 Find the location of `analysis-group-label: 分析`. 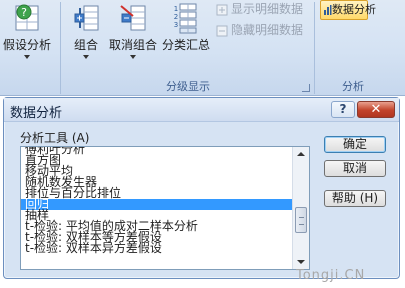

analysis-group-label: 分析 is located at coordinates (353, 86).